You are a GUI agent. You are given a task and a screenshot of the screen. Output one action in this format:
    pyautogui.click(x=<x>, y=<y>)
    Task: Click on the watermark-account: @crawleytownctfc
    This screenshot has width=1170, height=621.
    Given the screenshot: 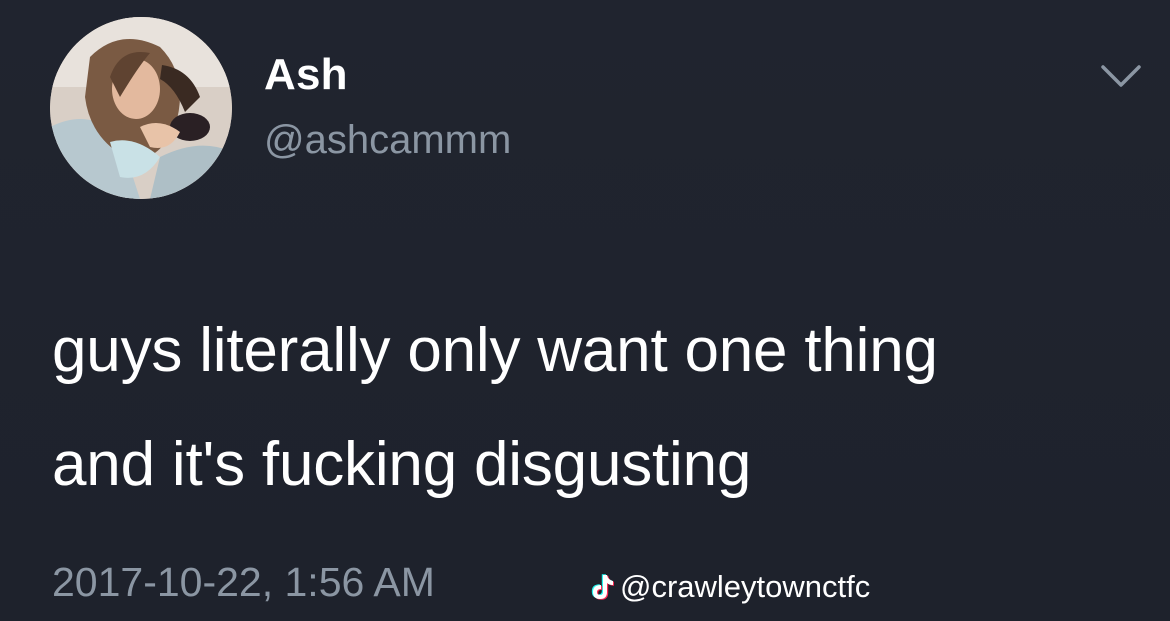 What is the action you would take?
    pyautogui.click(x=745, y=586)
    